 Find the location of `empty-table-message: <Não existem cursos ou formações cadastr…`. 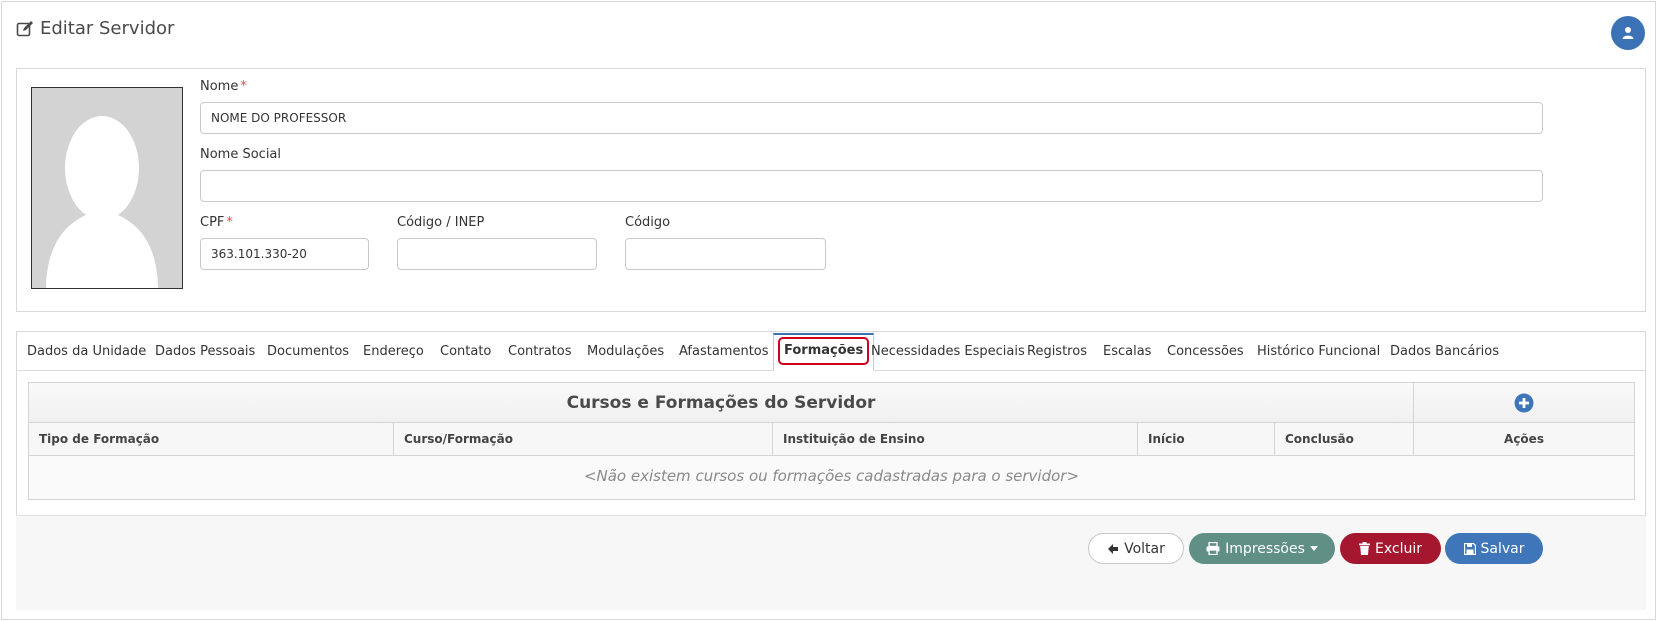

empty-table-message: <Não existem cursos ou formações cadastr… is located at coordinates (831, 477).